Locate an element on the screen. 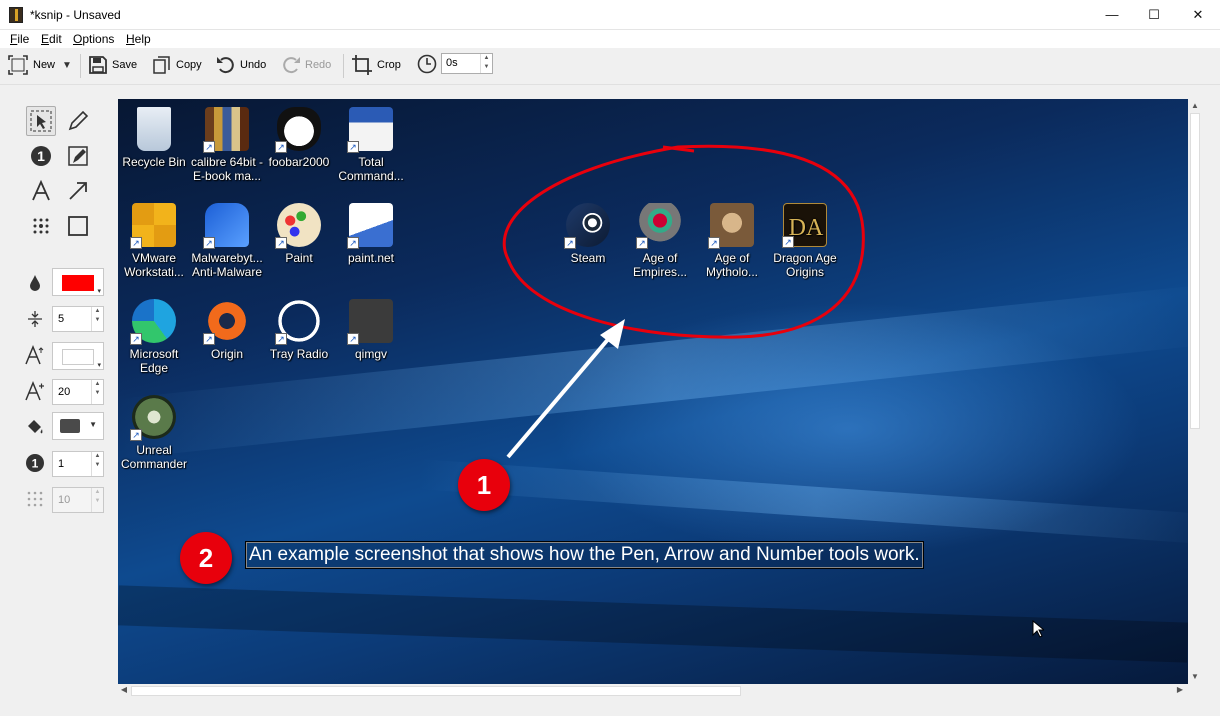  menu-options-mnemonic: O is located at coordinates (78, 39).